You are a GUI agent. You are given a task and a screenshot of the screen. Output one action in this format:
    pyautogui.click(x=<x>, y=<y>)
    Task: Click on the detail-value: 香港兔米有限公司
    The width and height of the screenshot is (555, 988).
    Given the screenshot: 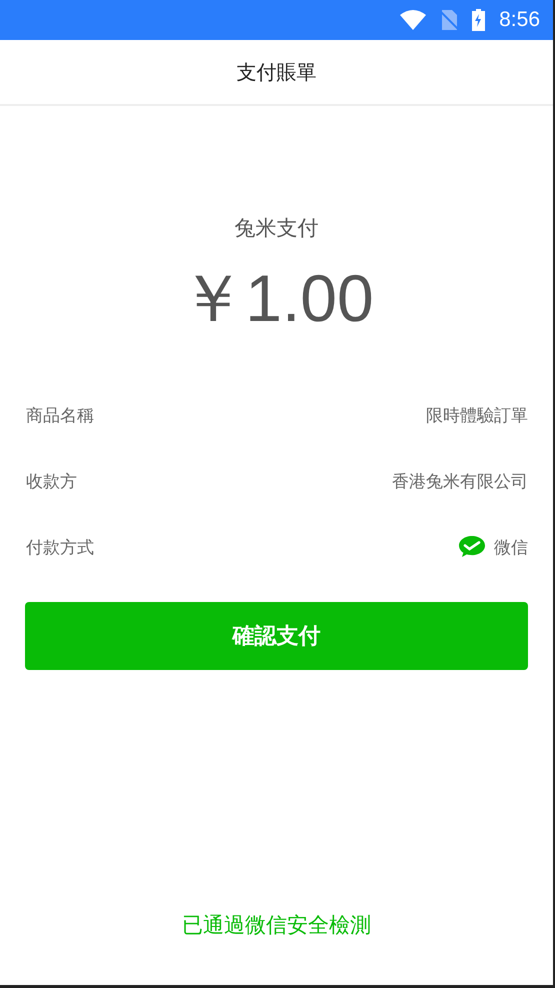 What is the action you would take?
    pyautogui.click(x=460, y=481)
    